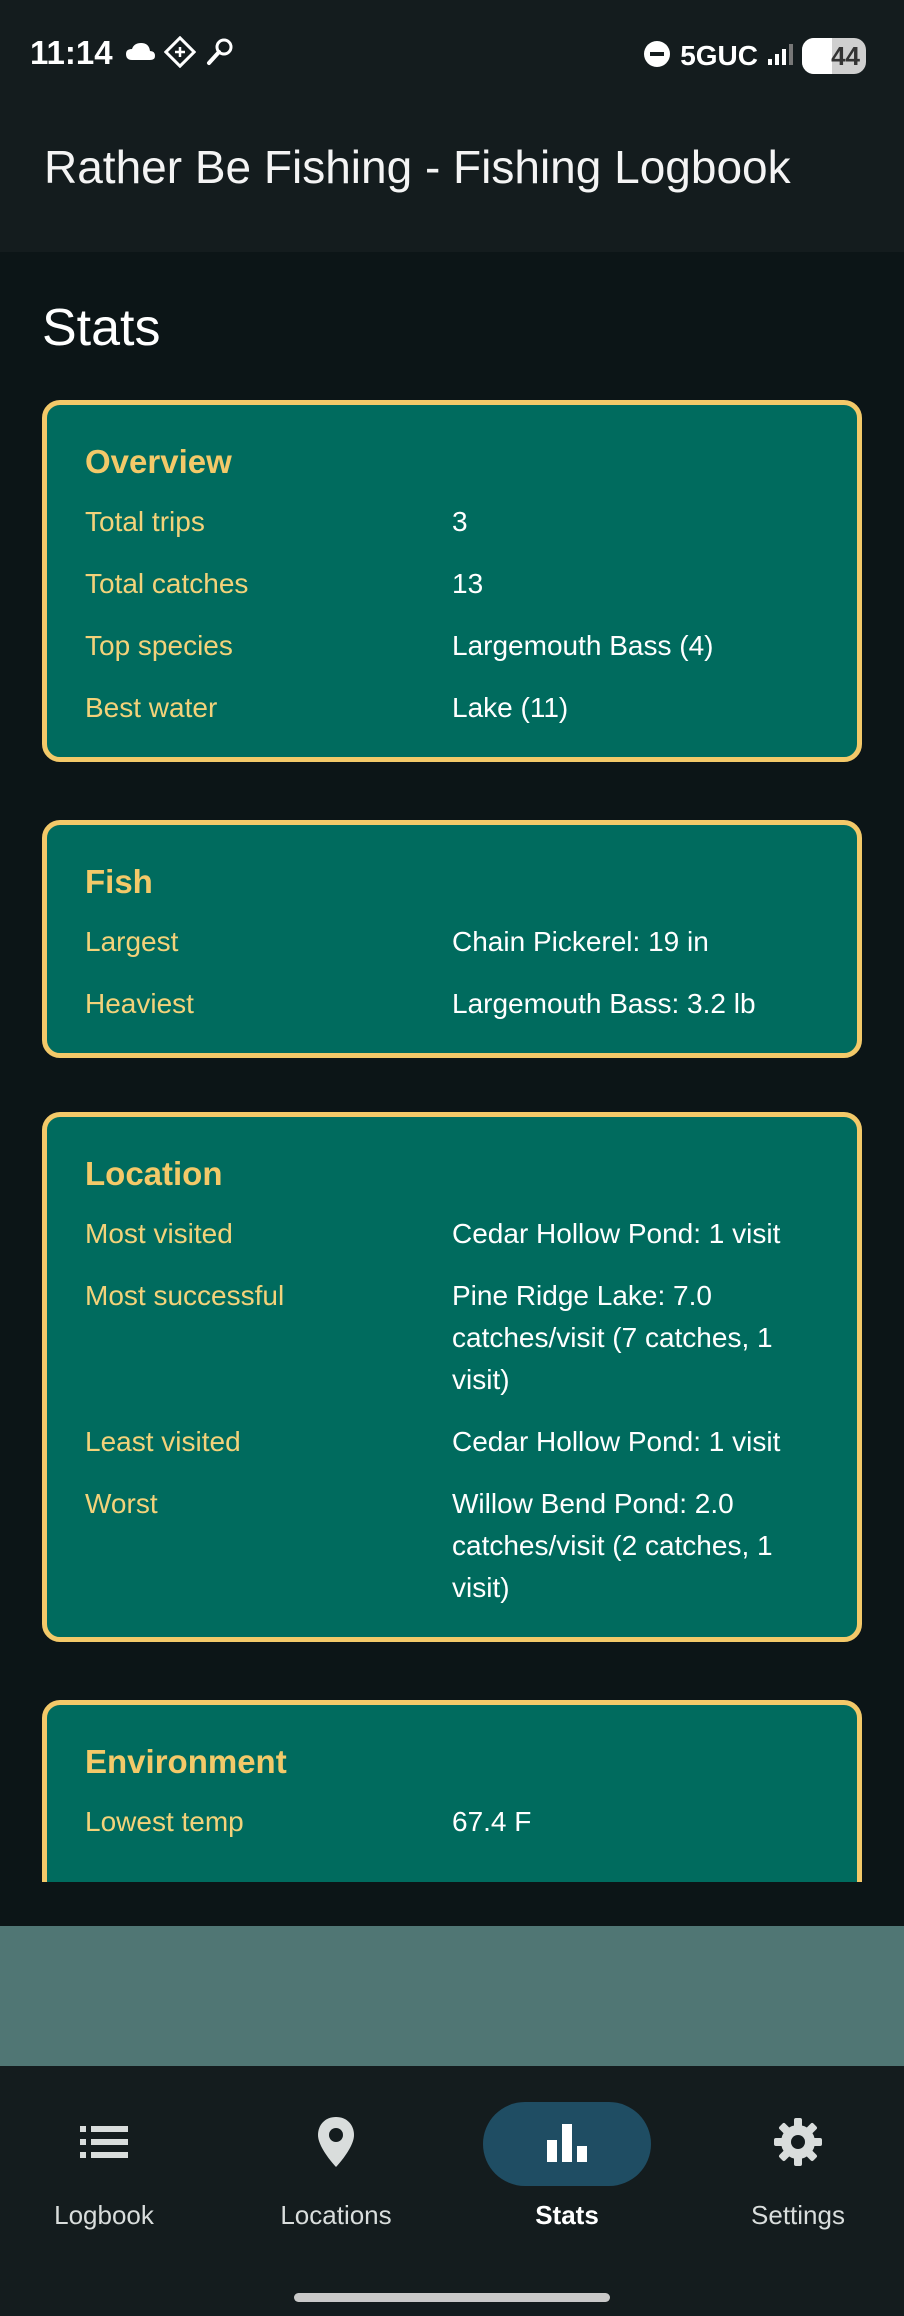 This screenshot has width=904, height=2316. Describe the element at coordinates (104, 2144) in the screenshot. I see `list-icon` at that location.